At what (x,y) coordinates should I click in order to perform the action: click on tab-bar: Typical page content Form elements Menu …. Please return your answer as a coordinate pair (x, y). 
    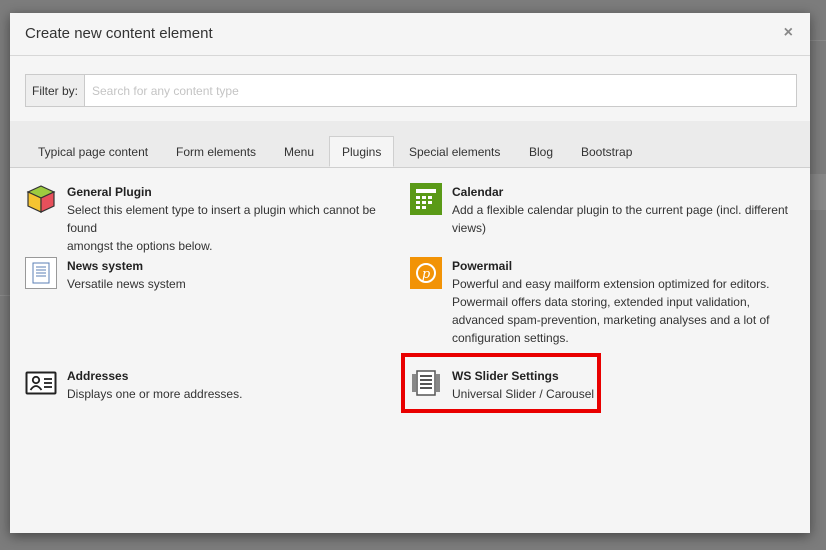
    Looking at the image, I should click on (410, 144).